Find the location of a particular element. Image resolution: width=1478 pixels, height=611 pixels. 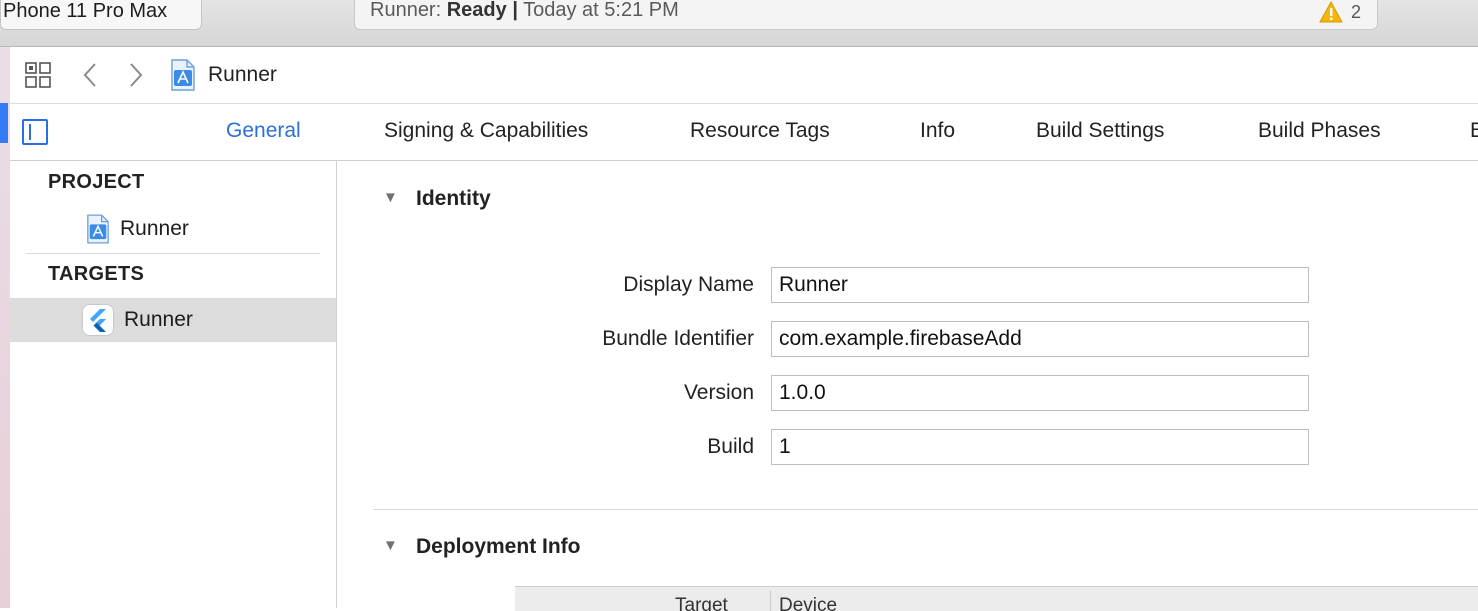

tab-build-rules-truncated: B is located at coordinates (1474, 132).